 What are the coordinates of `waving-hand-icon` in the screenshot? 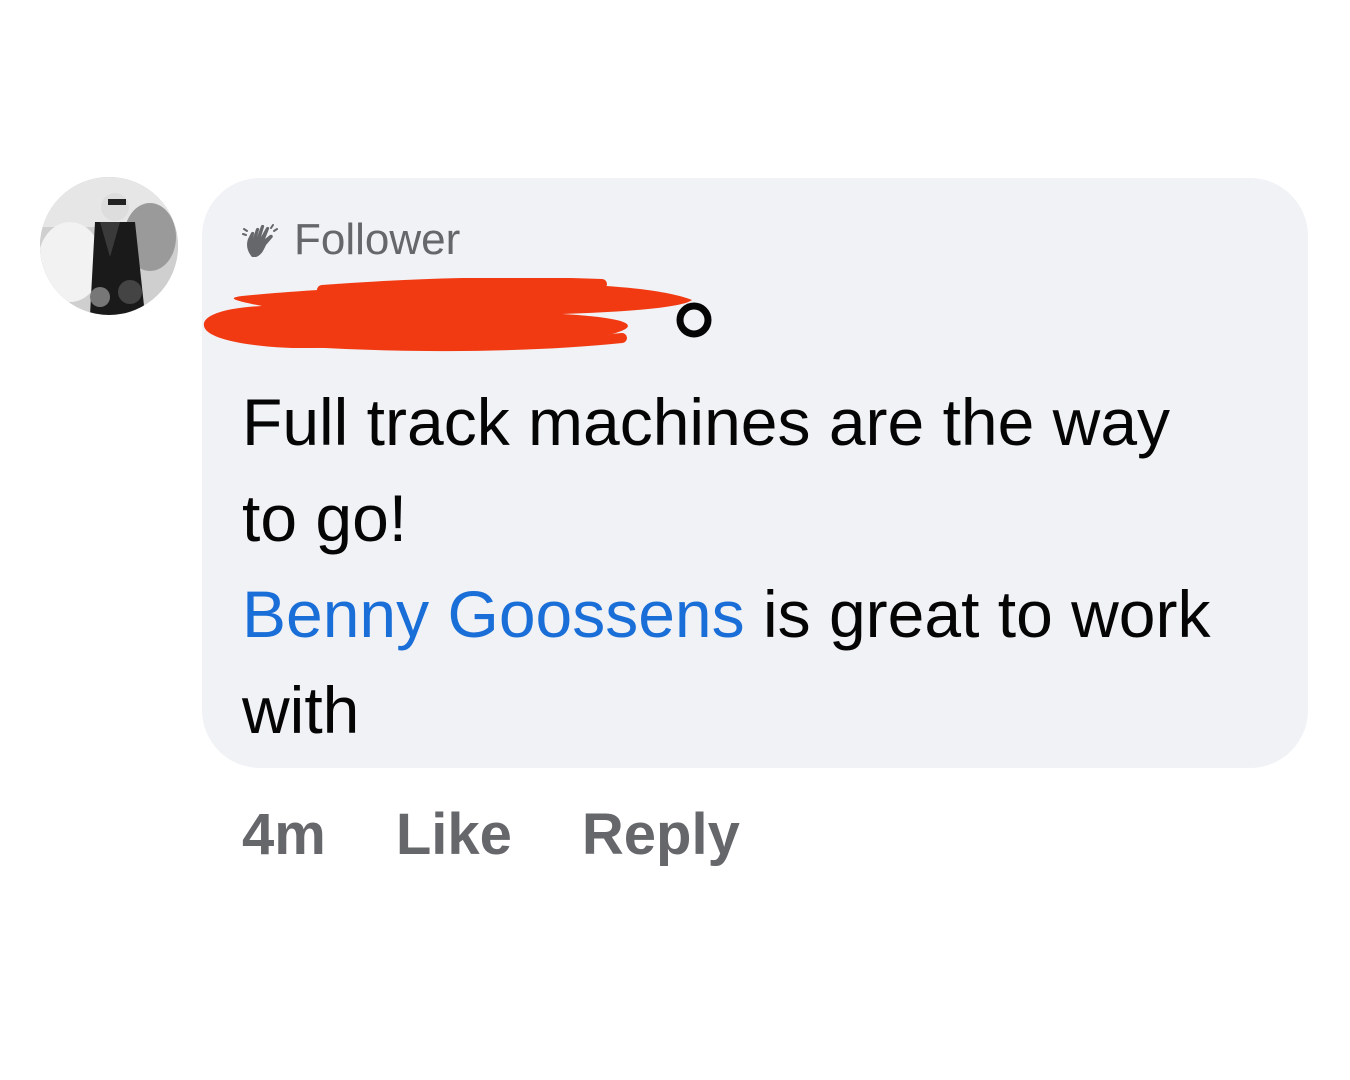 It's located at (261, 240).